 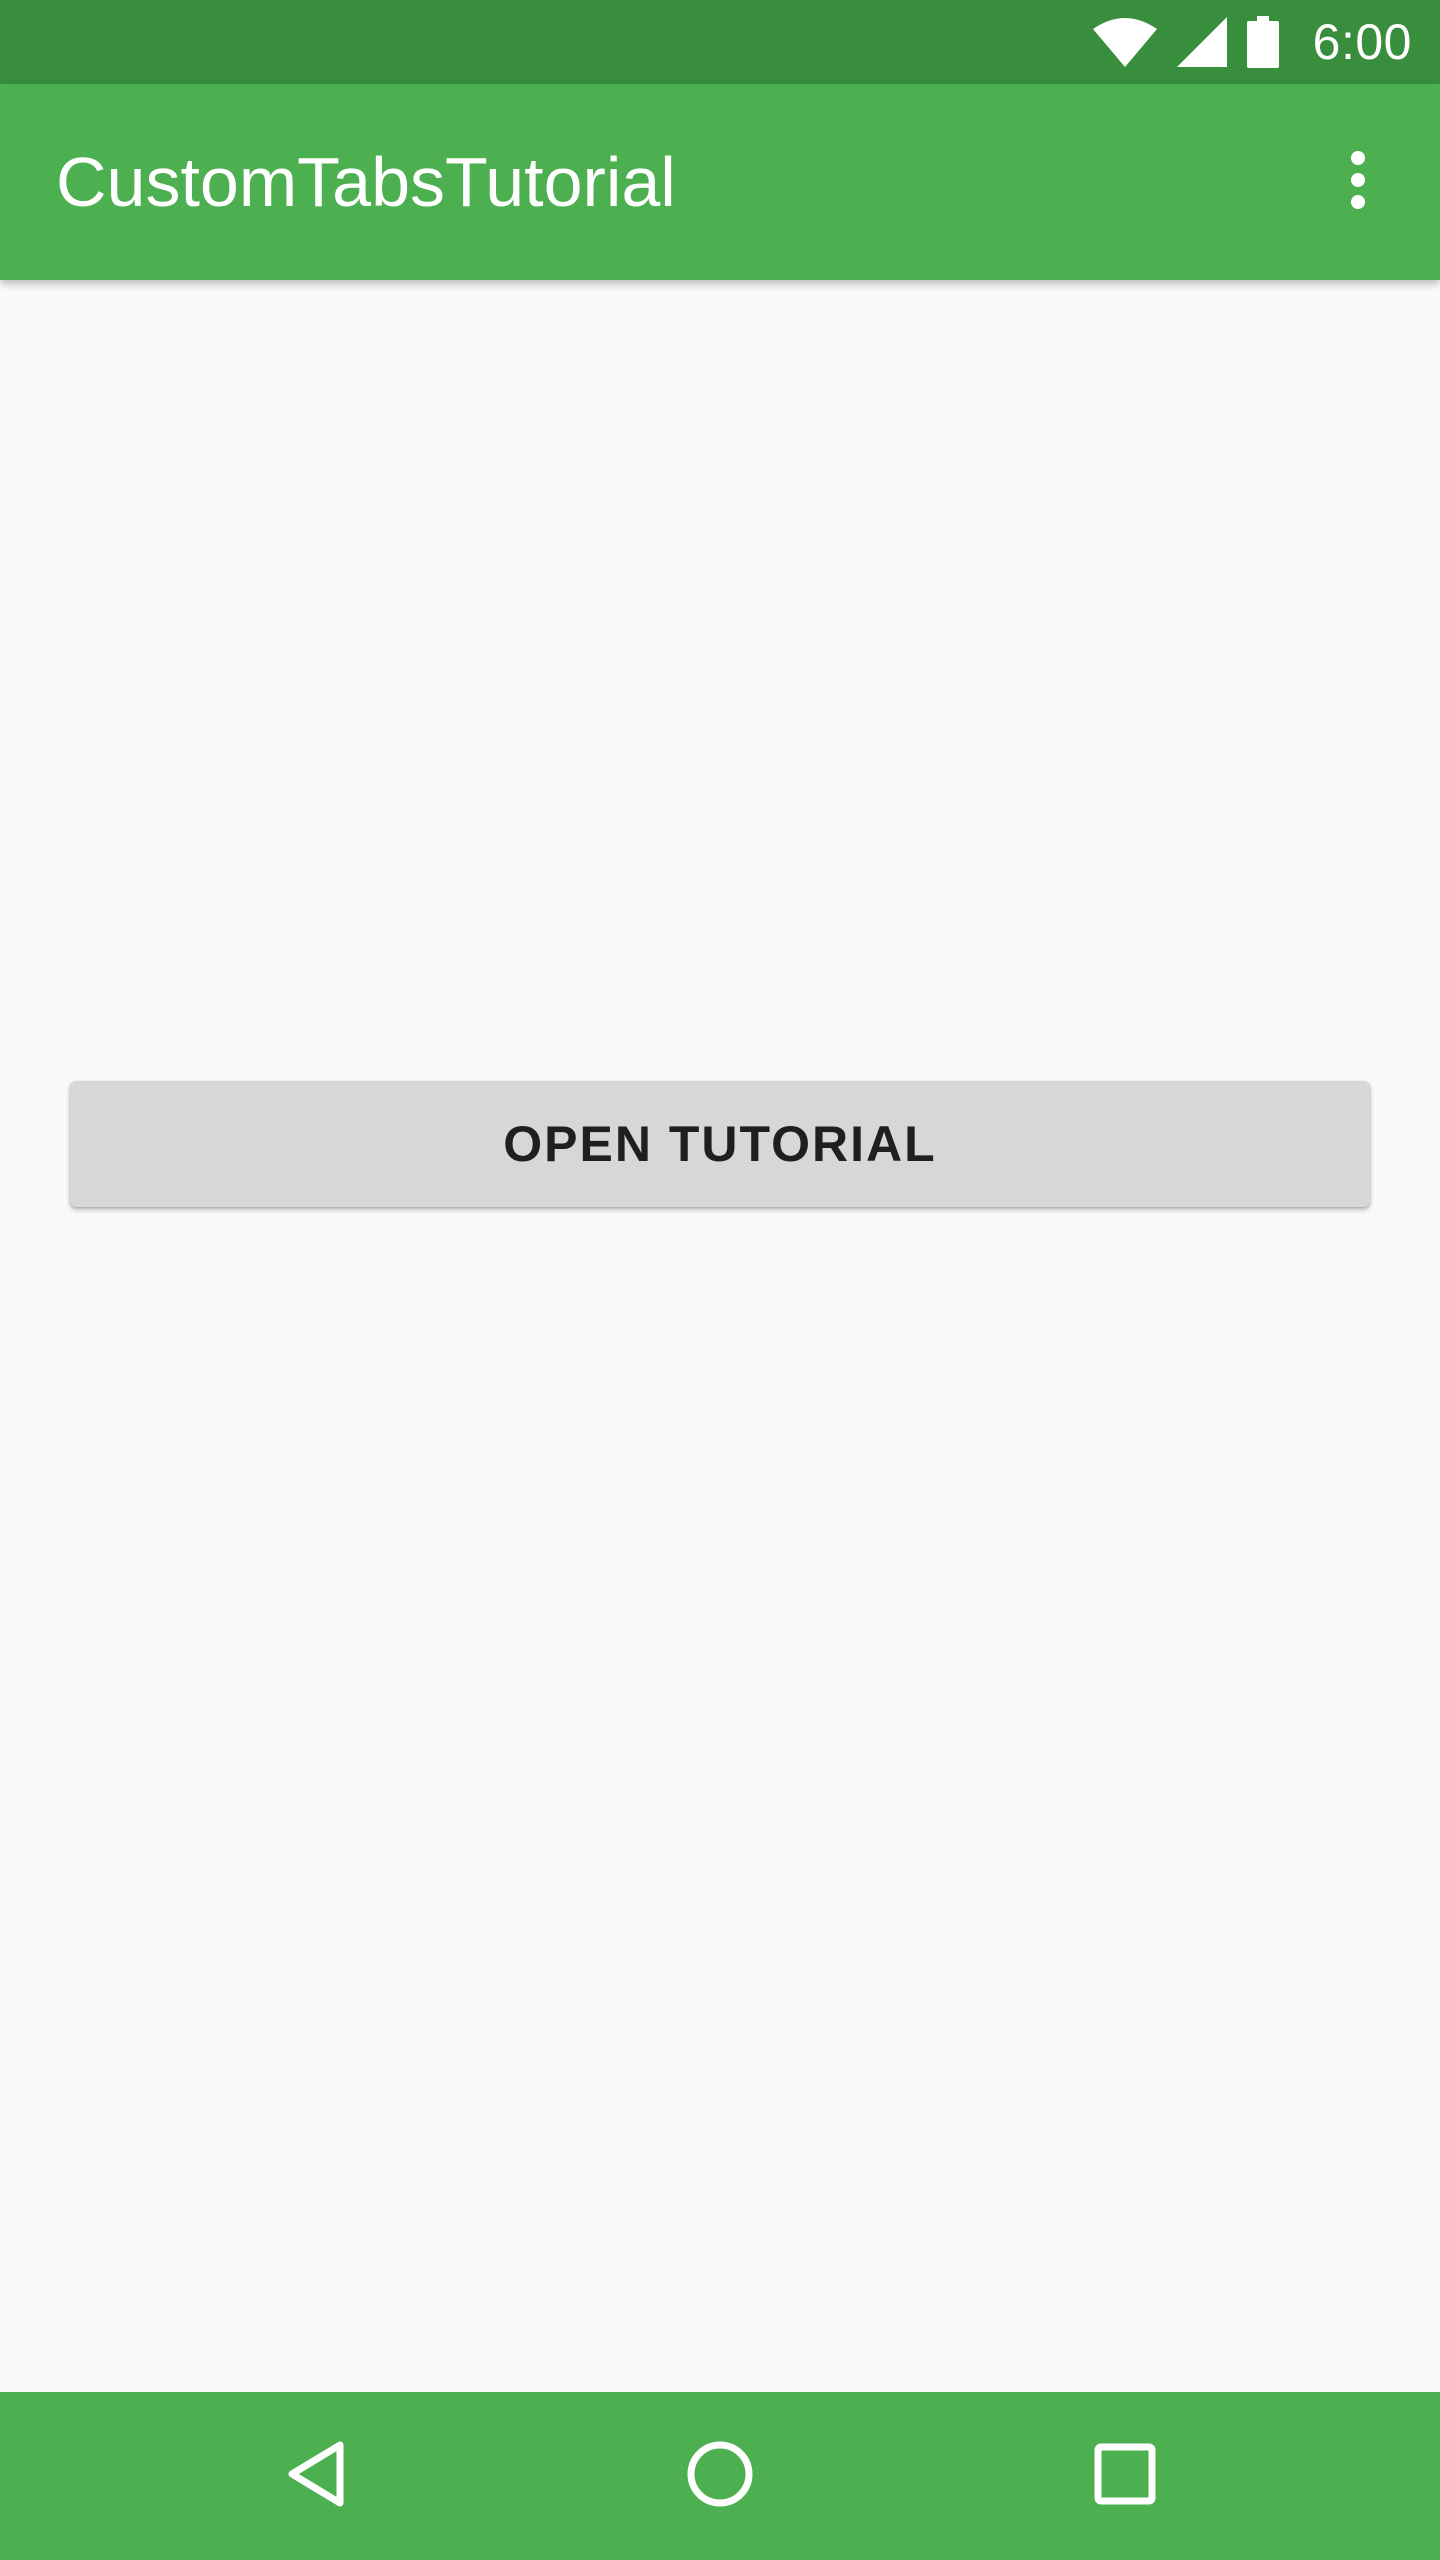 What do you see at coordinates (720, 182) in the screenshot?
I see `app-bar: CustomTabsTutorial` at bounding box center [720, 182].